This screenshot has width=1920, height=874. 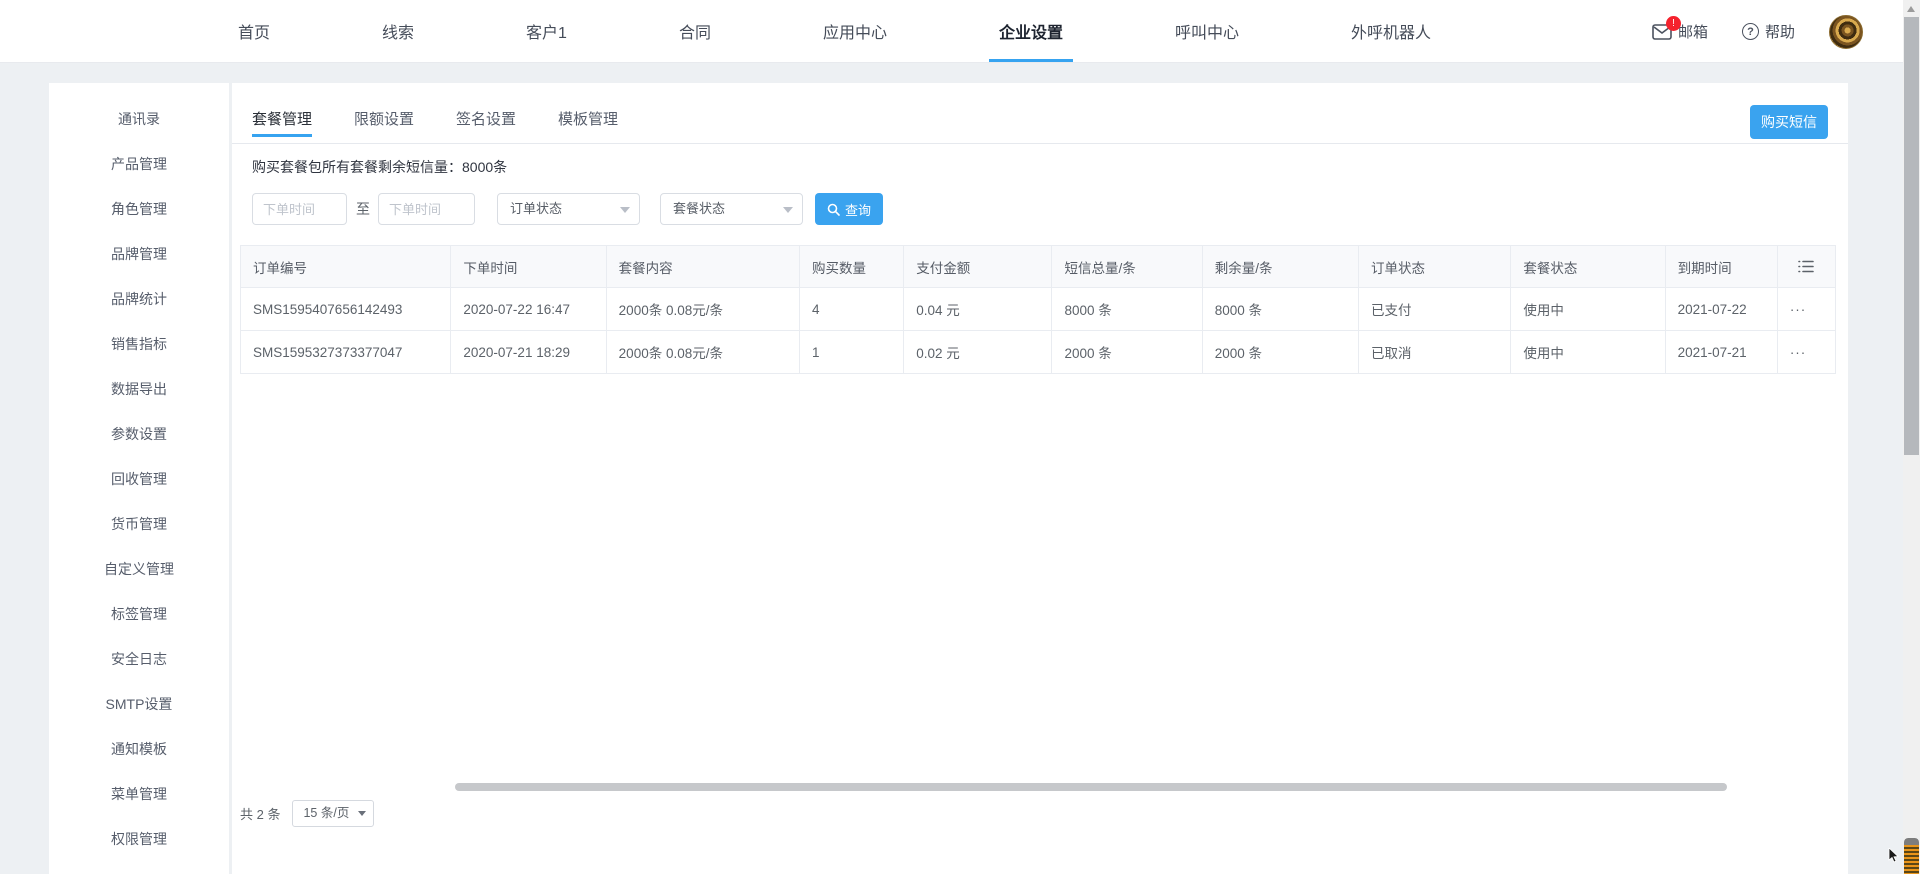 I want to click on help-button: ? 帮助, so click(x=1768, y=31).